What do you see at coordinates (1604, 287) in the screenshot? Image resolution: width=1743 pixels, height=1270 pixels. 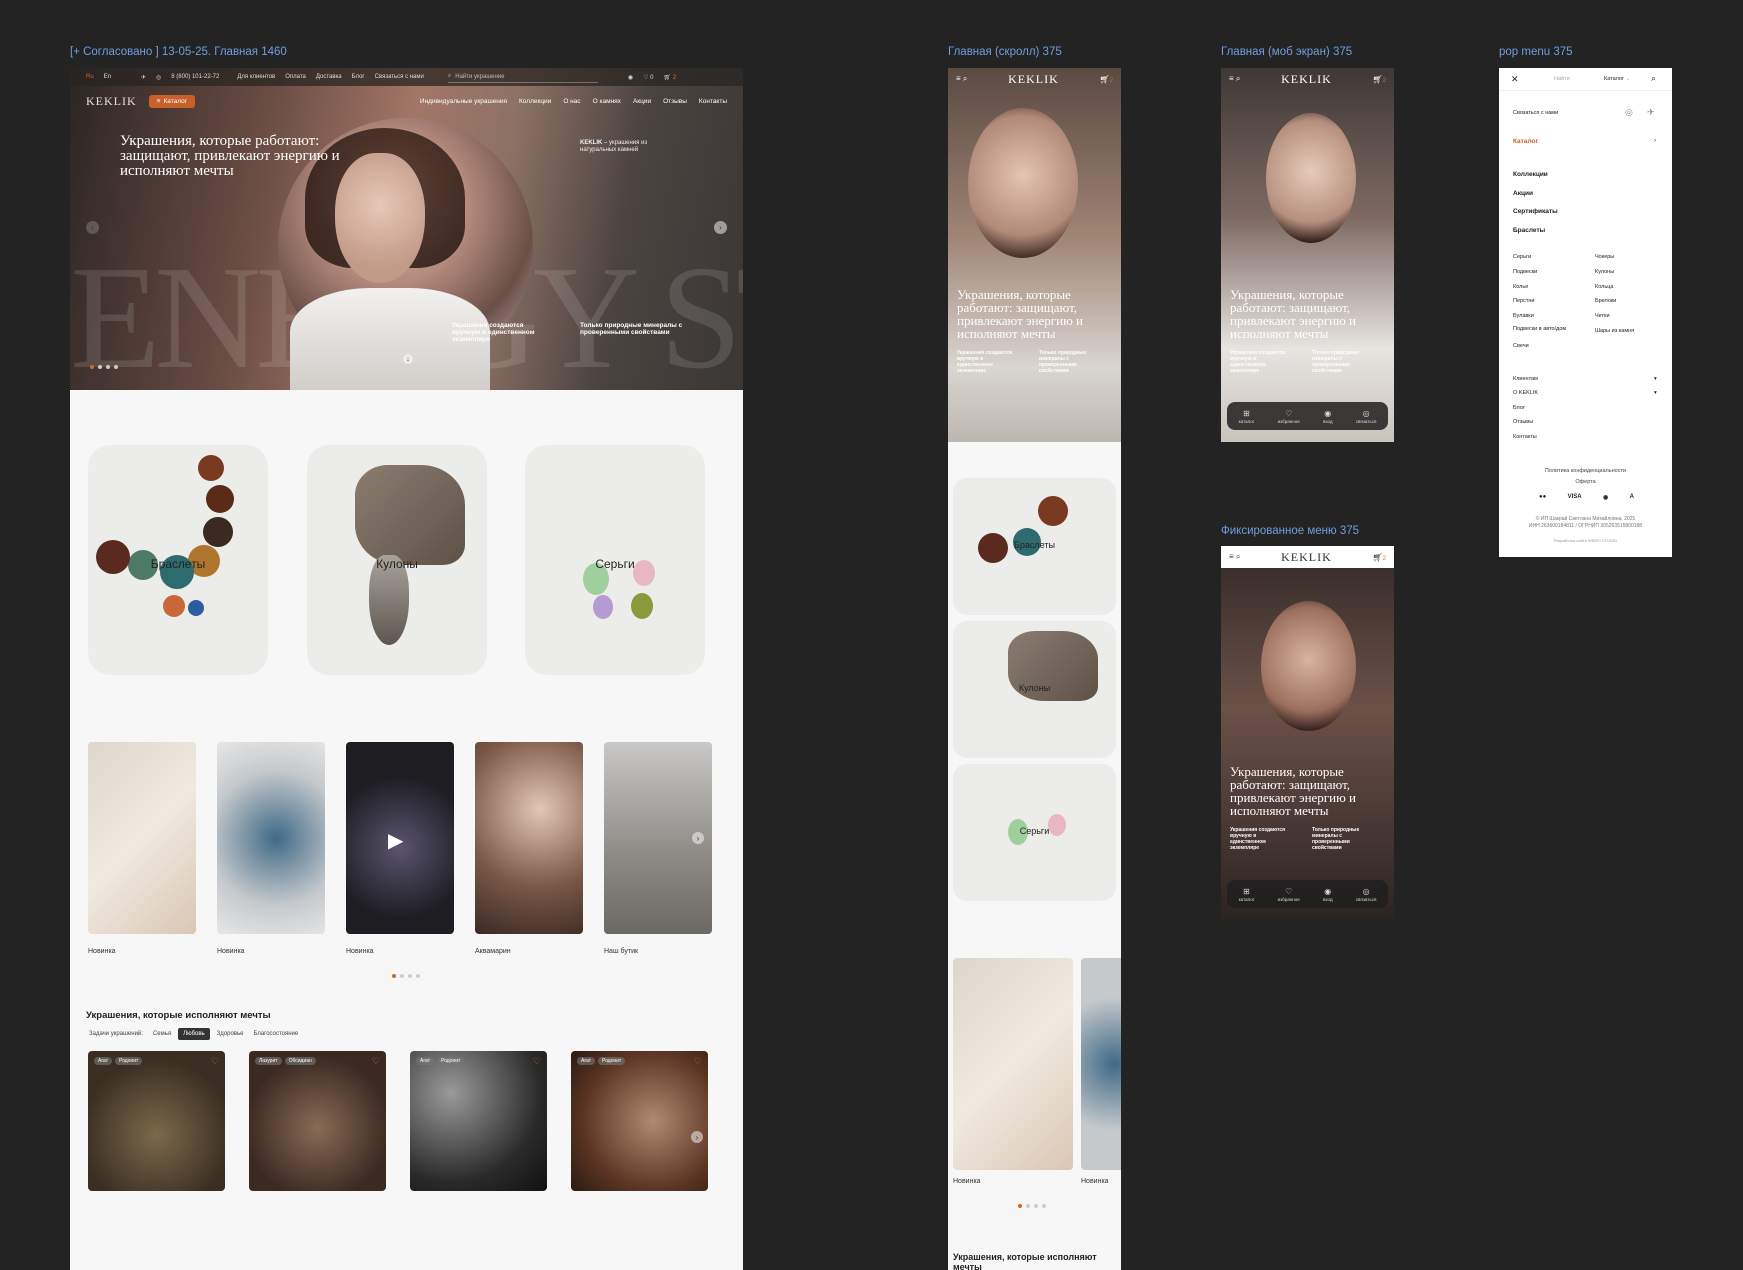 I see `menu-sub-item: Кольца` at bounding box center [1604, 287].